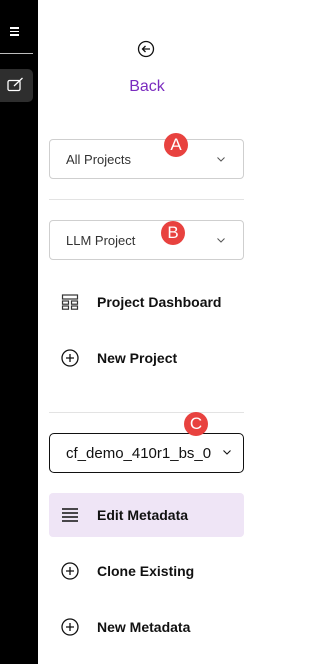  What do you see at coordinates (176, 145) in the screenshot?
I see `annotation-badge-a: A` at bounding box center [176, 145].